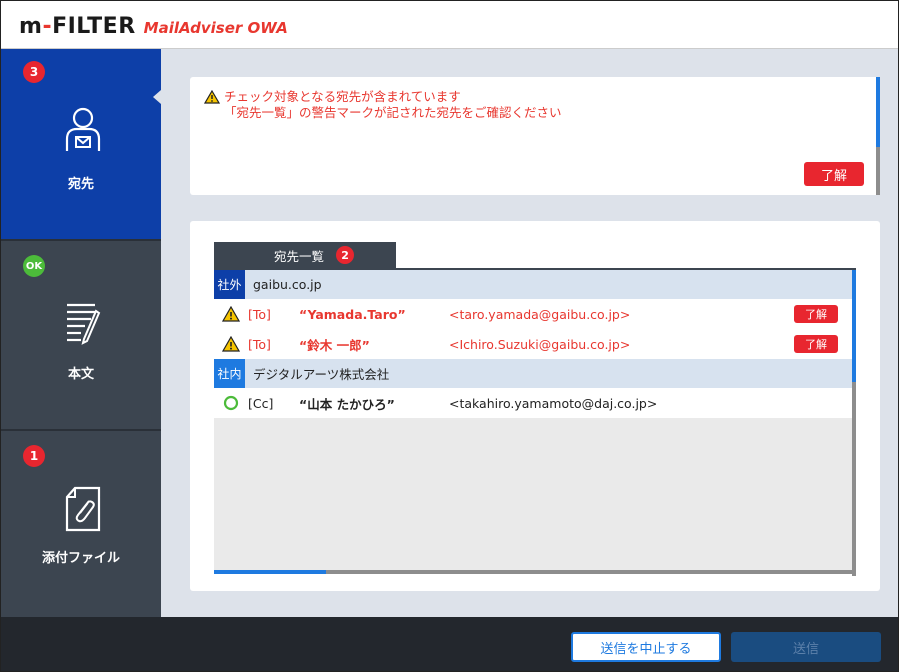  I want to click on attachment-file-icon, so click(83, 509).